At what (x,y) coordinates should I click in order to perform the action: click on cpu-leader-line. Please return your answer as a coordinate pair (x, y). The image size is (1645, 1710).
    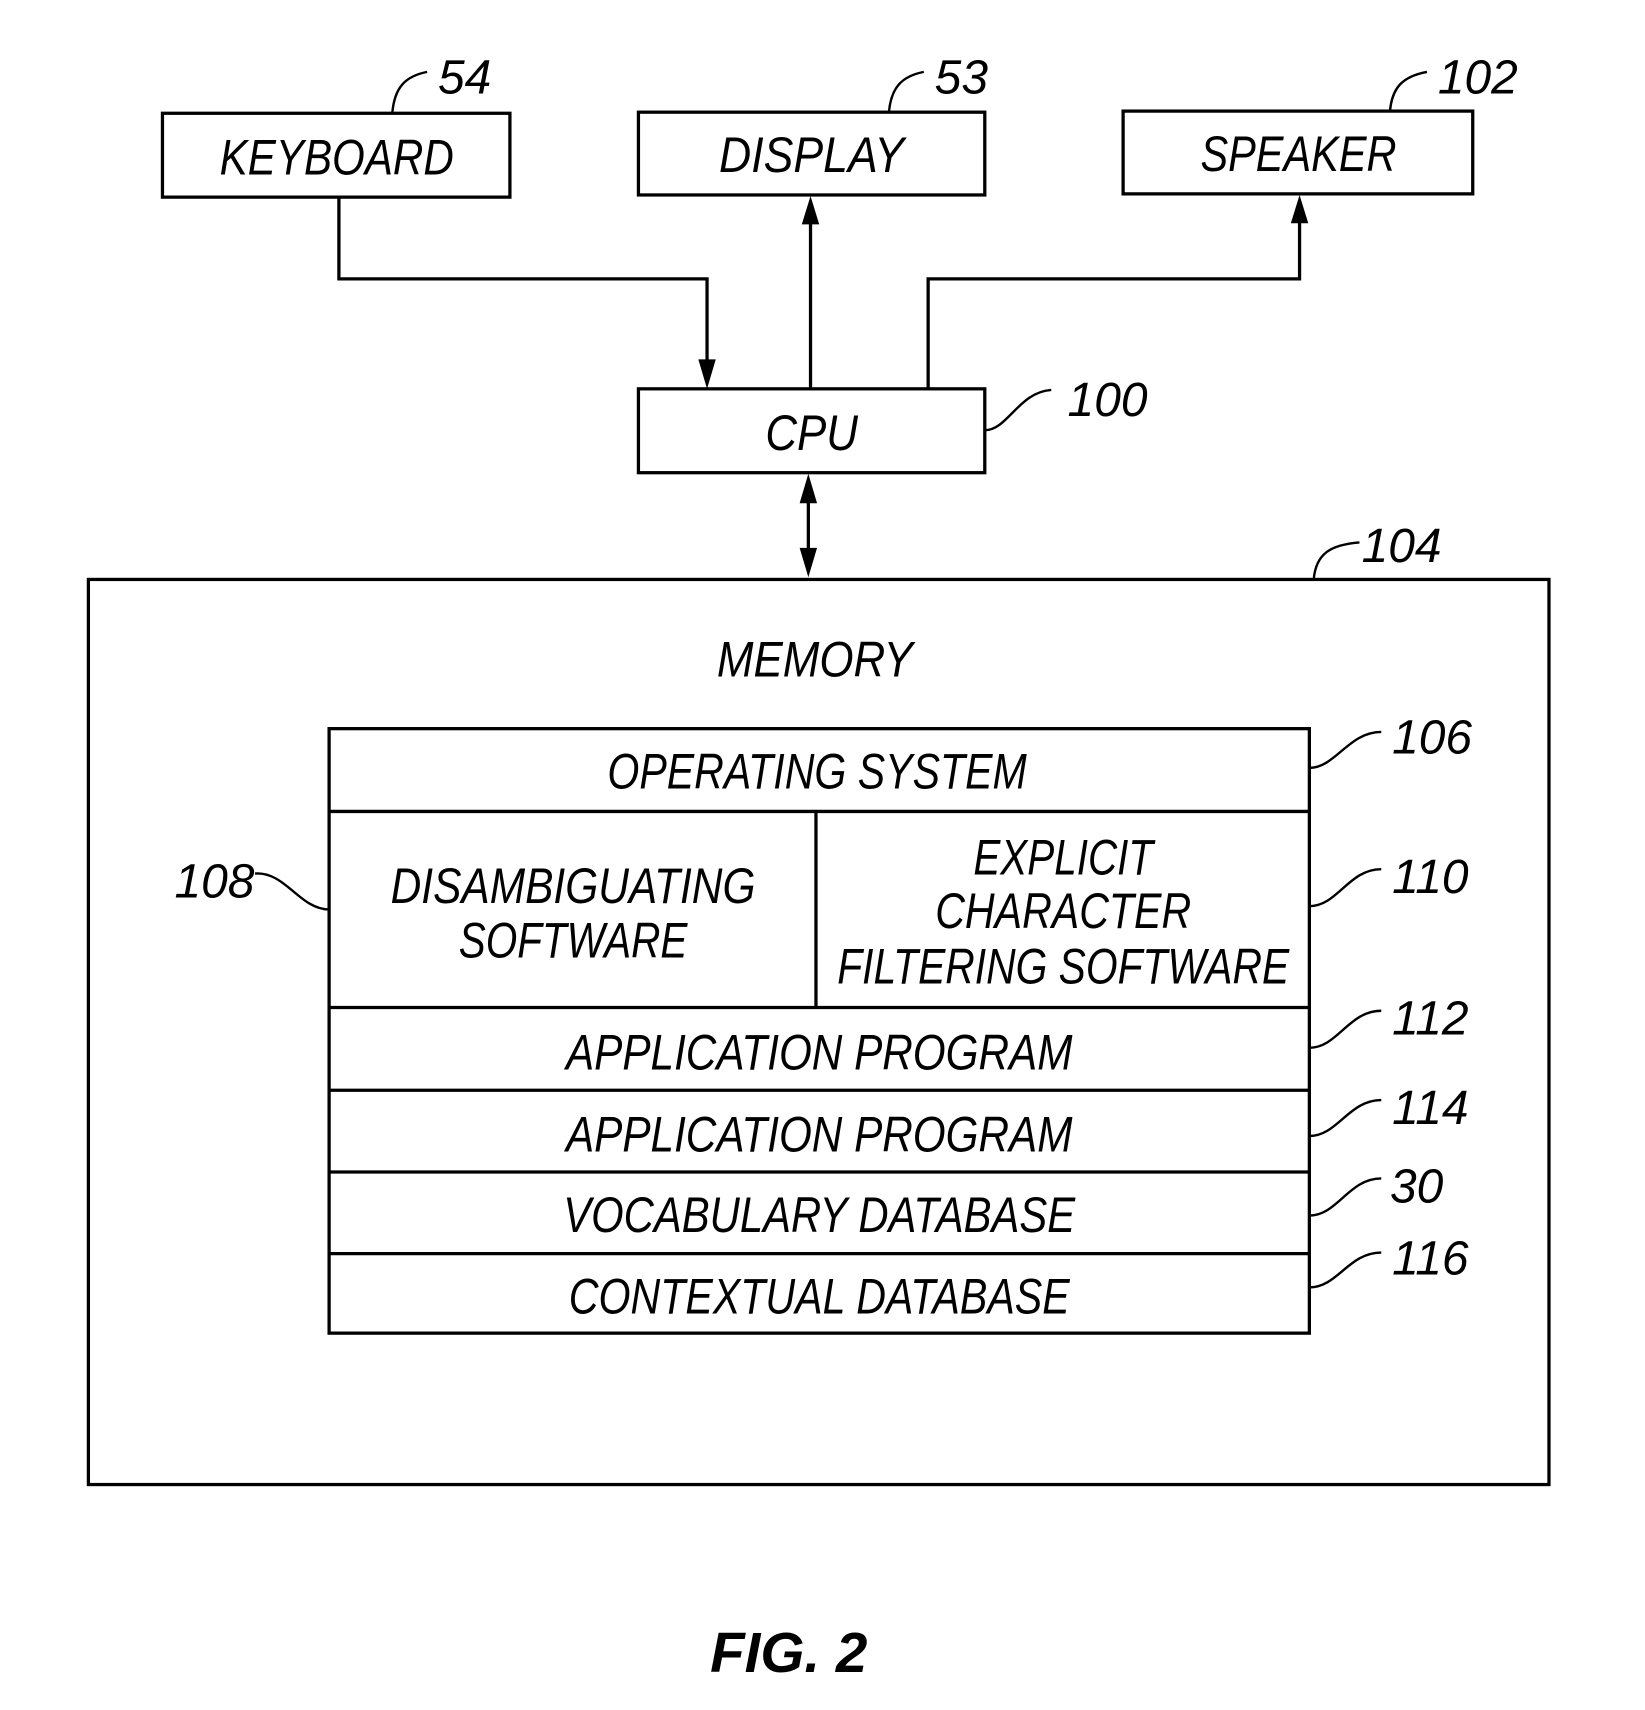
    Looking at the image, I should click on (1018, 410).